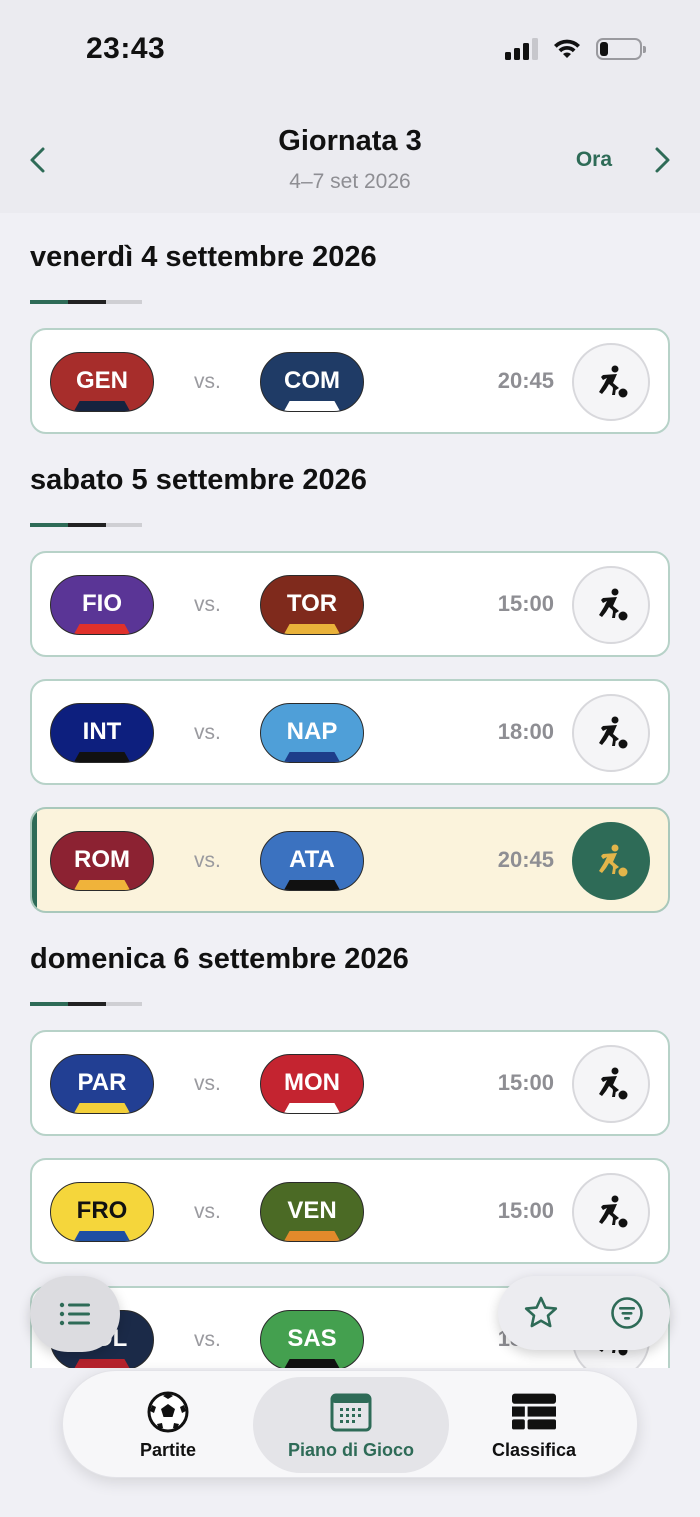  I want to click on tab-bar: Partite Piano di Gioco Classifica, so click(350, 1424).